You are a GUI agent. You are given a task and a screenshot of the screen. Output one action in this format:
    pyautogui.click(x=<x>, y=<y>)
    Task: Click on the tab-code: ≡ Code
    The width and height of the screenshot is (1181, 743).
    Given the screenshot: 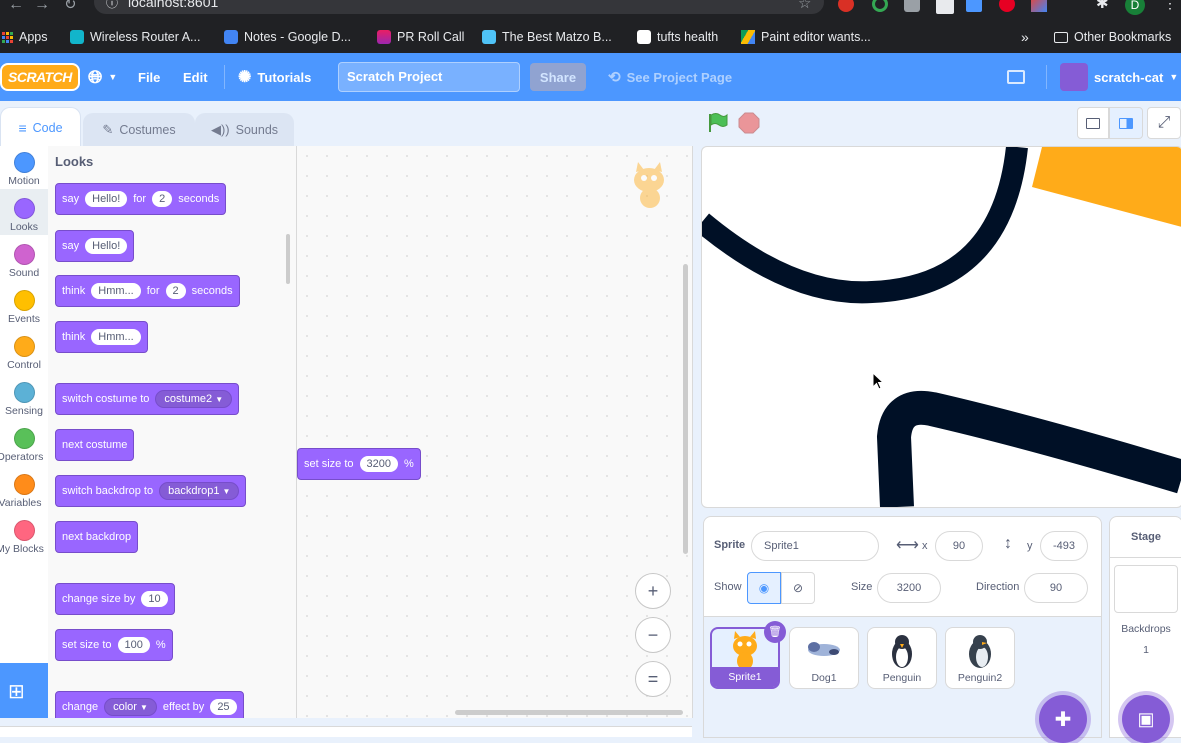 What is the action you would take?
    pyautogui.click(x=40, y=127)
    